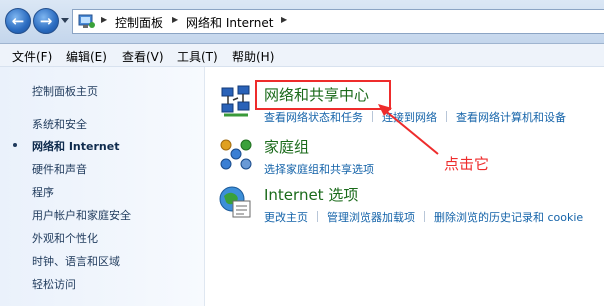  I want to click on sidebar-item-ease-of-access: 轻松访问, so click(54, 284).